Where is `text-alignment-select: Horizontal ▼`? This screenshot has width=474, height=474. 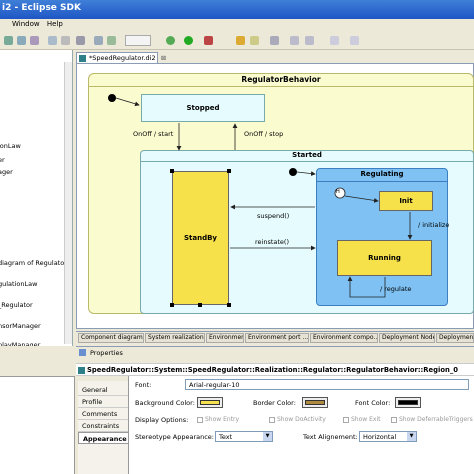 text-alignment-select: Horizontal ▼ is located at coordinates (388, 436).